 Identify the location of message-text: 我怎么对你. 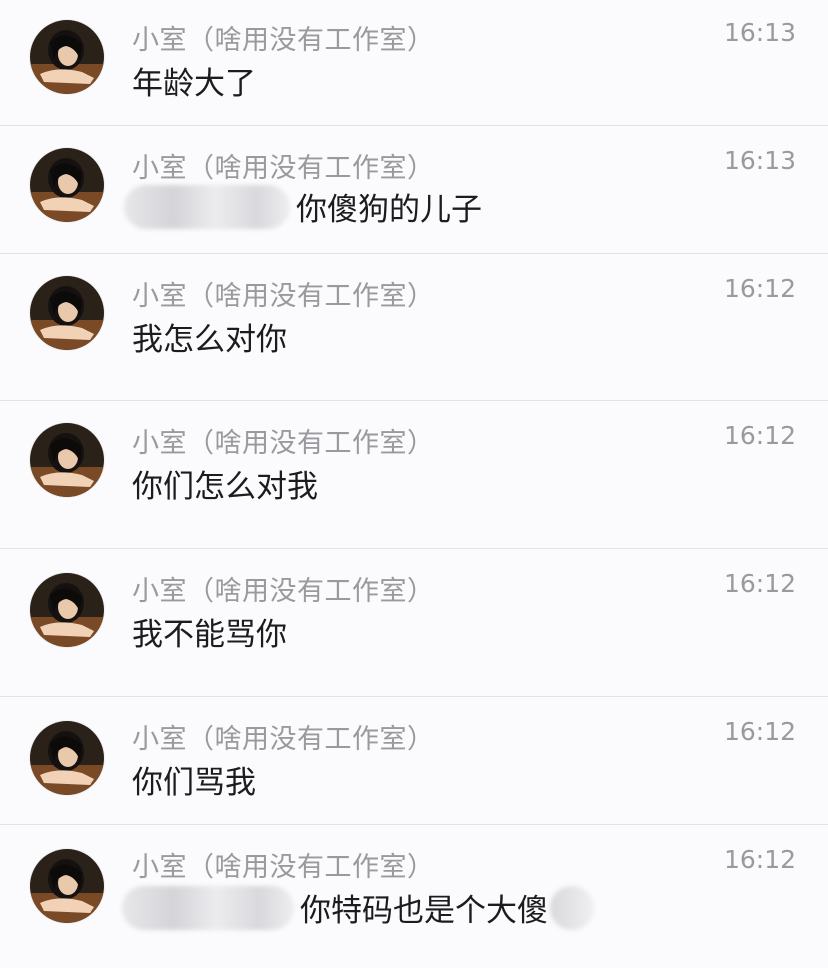
(209, 336).